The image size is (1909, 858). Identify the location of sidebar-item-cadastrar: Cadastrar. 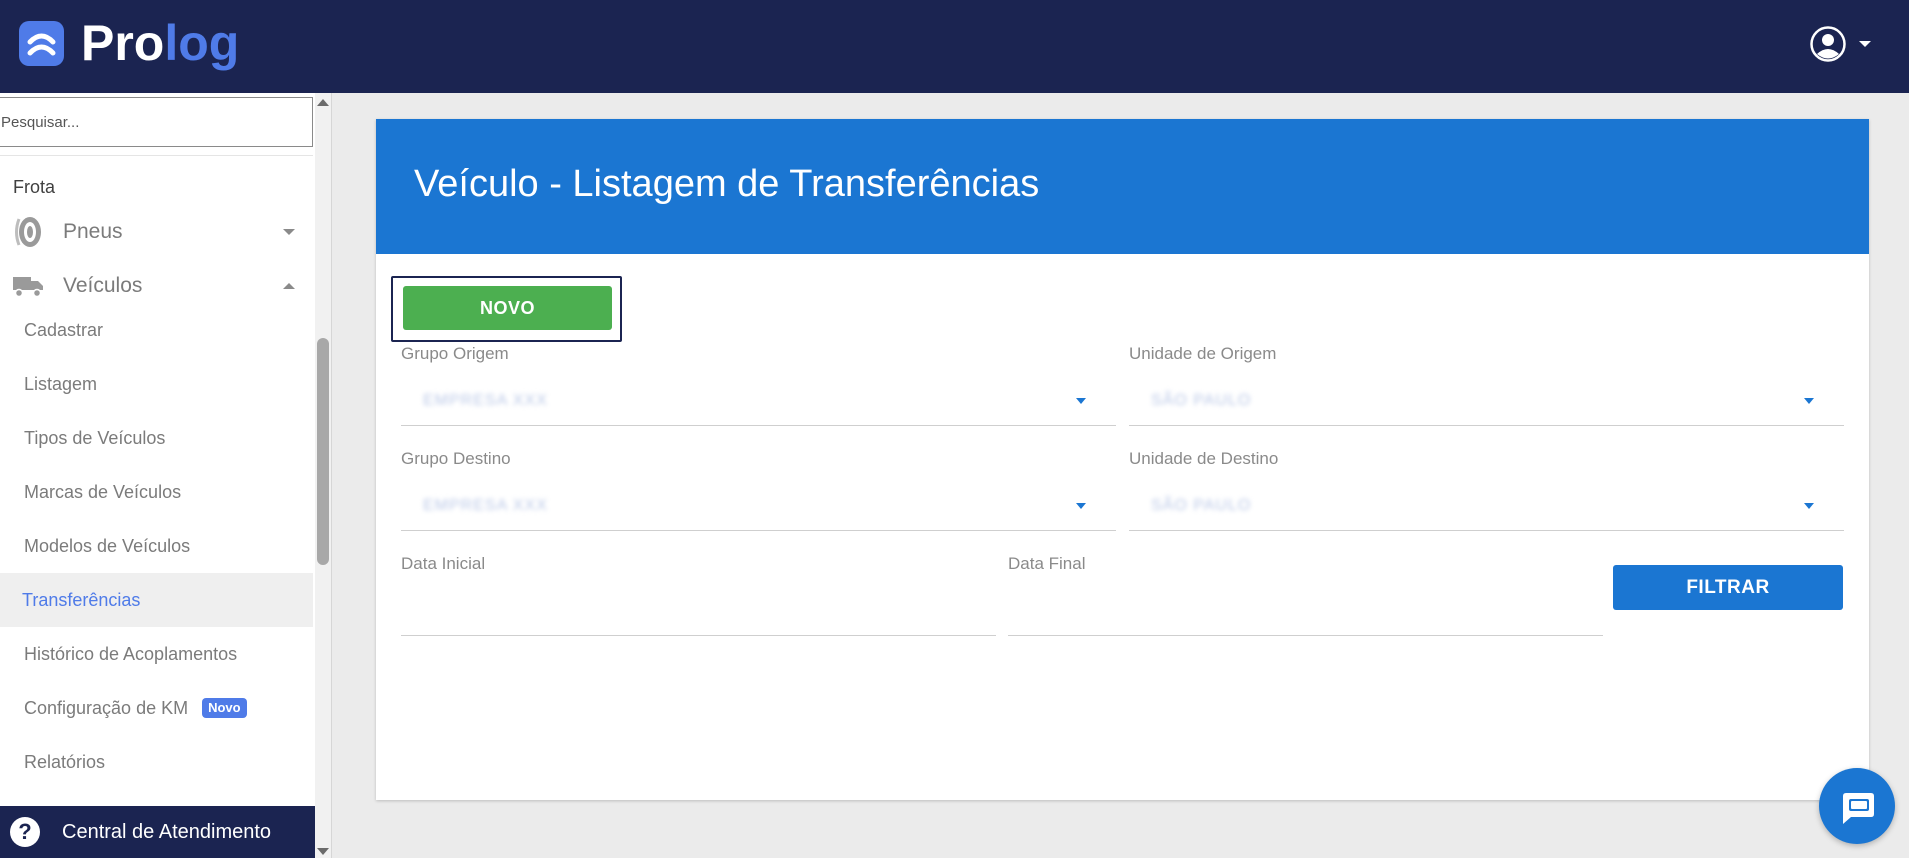
(156, 330).